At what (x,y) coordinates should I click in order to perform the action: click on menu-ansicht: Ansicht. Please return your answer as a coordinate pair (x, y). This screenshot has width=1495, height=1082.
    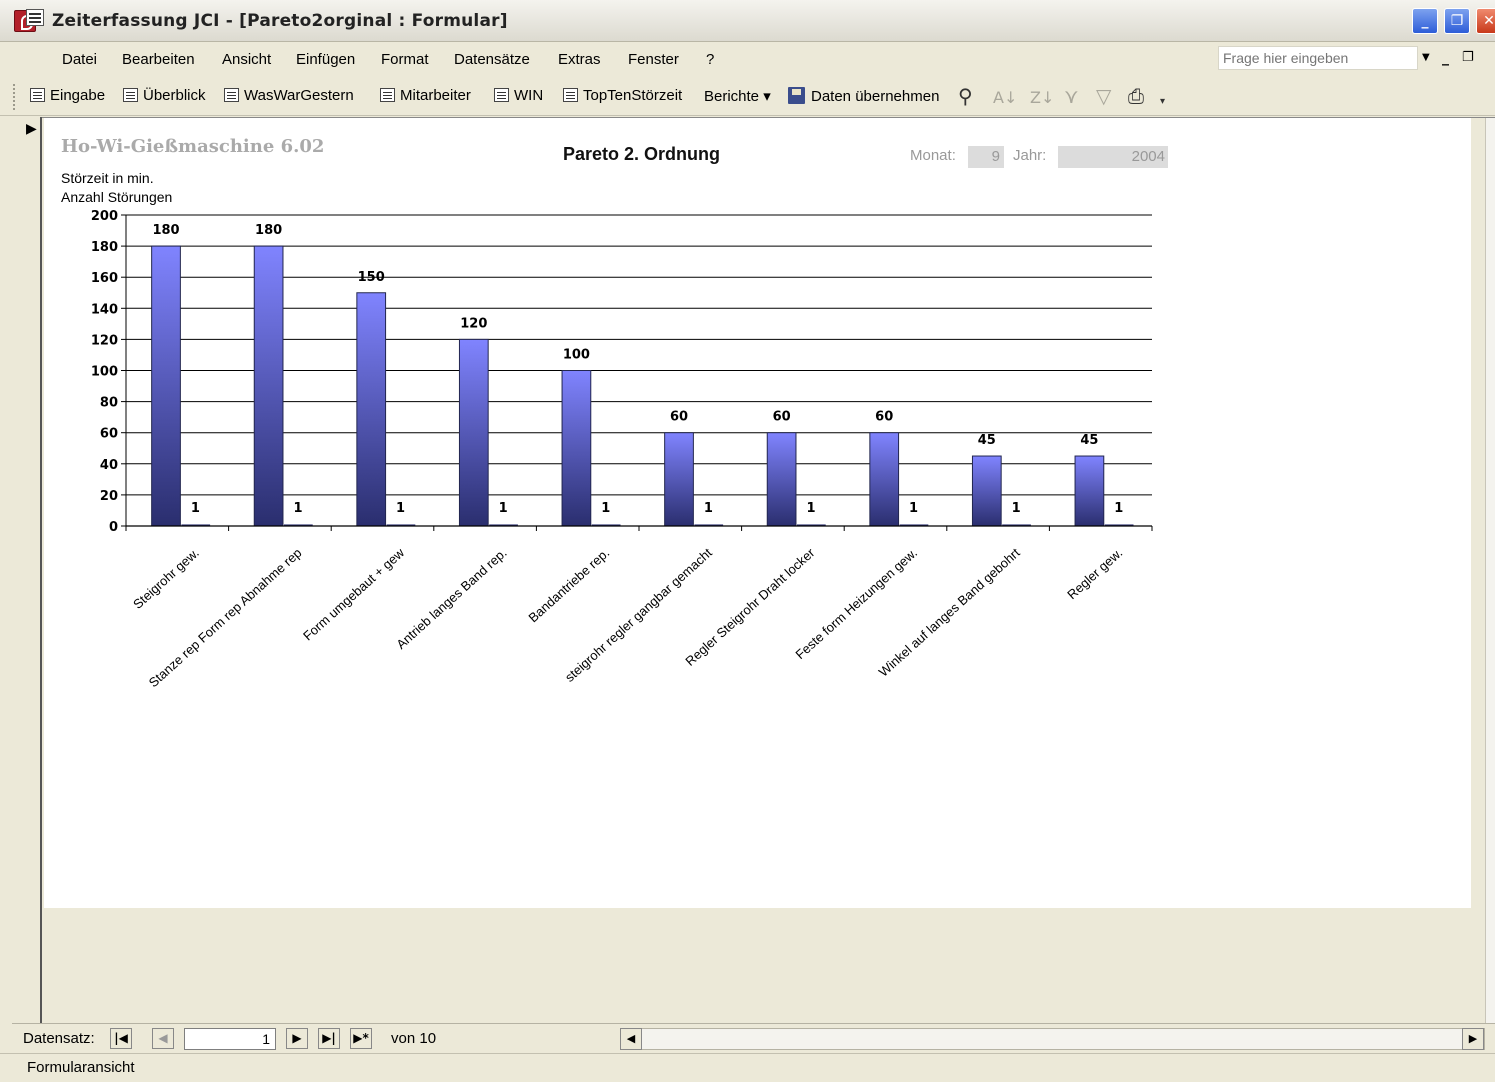
    Looking at the image, I should click on (246, 59).